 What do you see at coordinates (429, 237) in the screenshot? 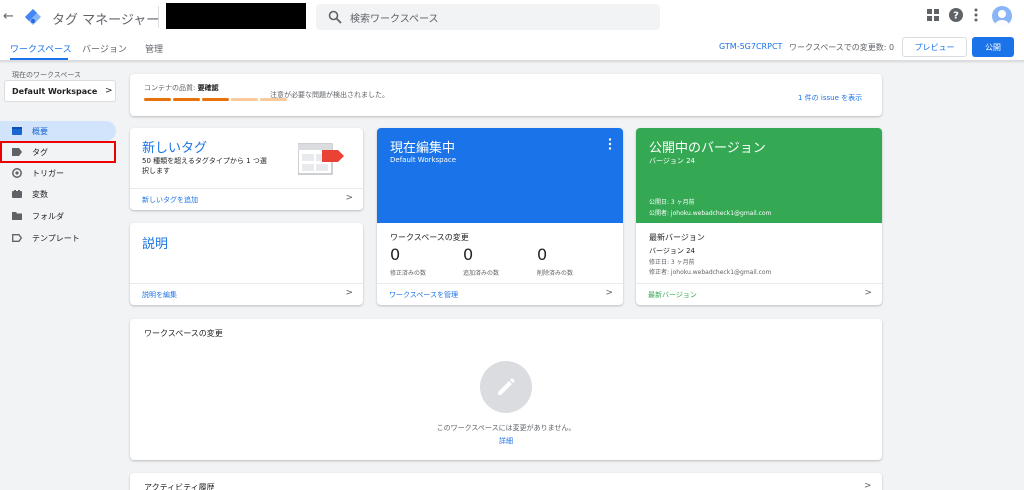
I see `workspace-changes-subtitle: ワークスペースの変更` at bounding box center [429, 237].